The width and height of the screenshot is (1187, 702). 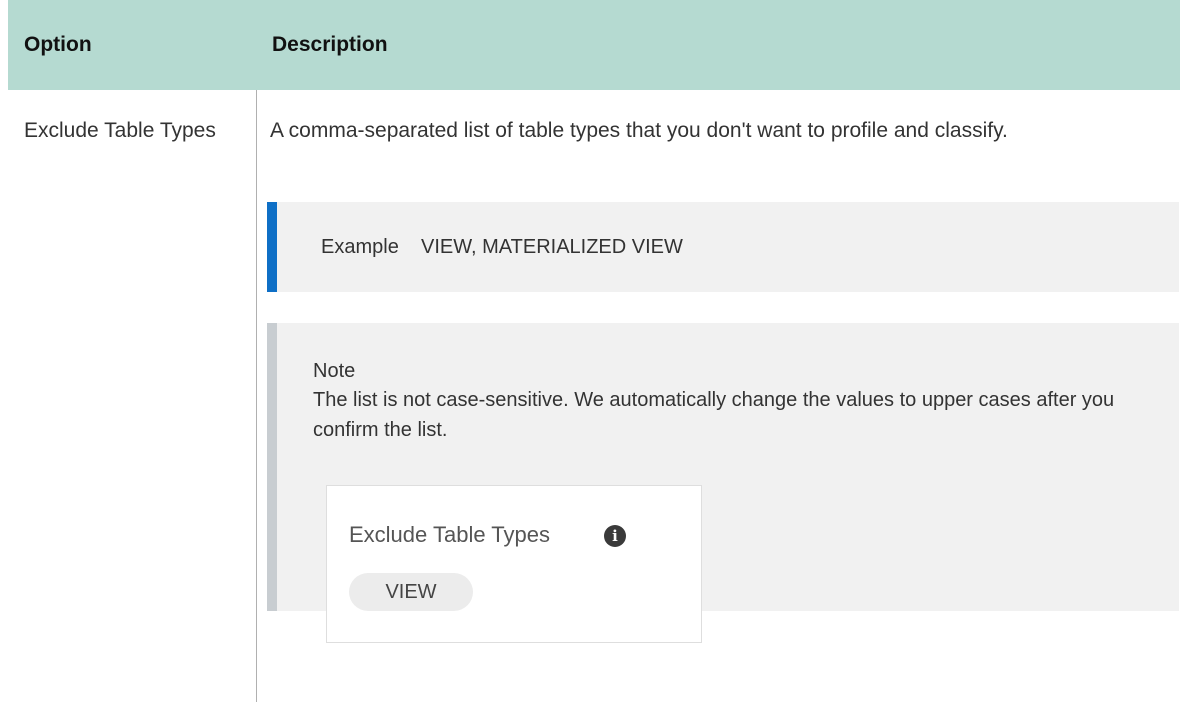 What do you see at coordinates (615, 536) in the screenshot?
I see `info-icon: i` at bounding box center [615, 536].